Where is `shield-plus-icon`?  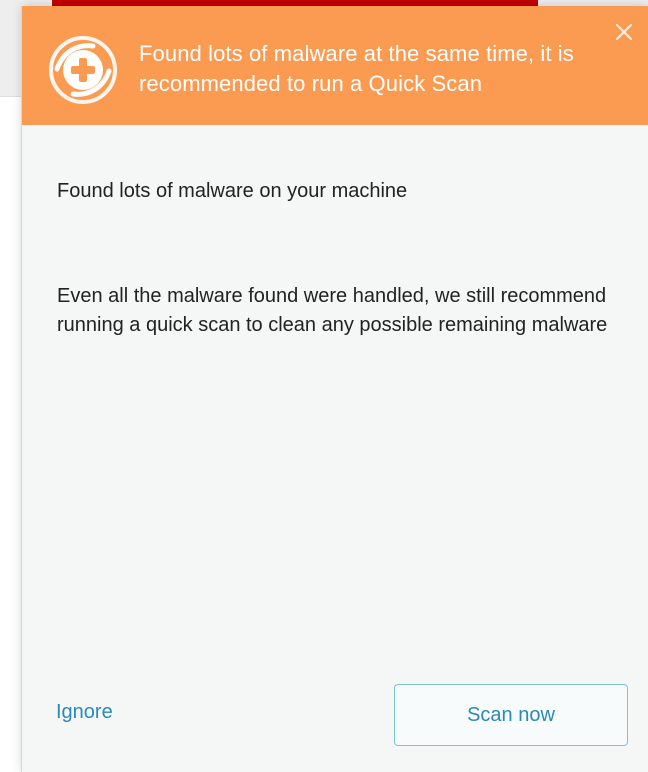 shield-plus-icon is located at coordinates (83, 70).